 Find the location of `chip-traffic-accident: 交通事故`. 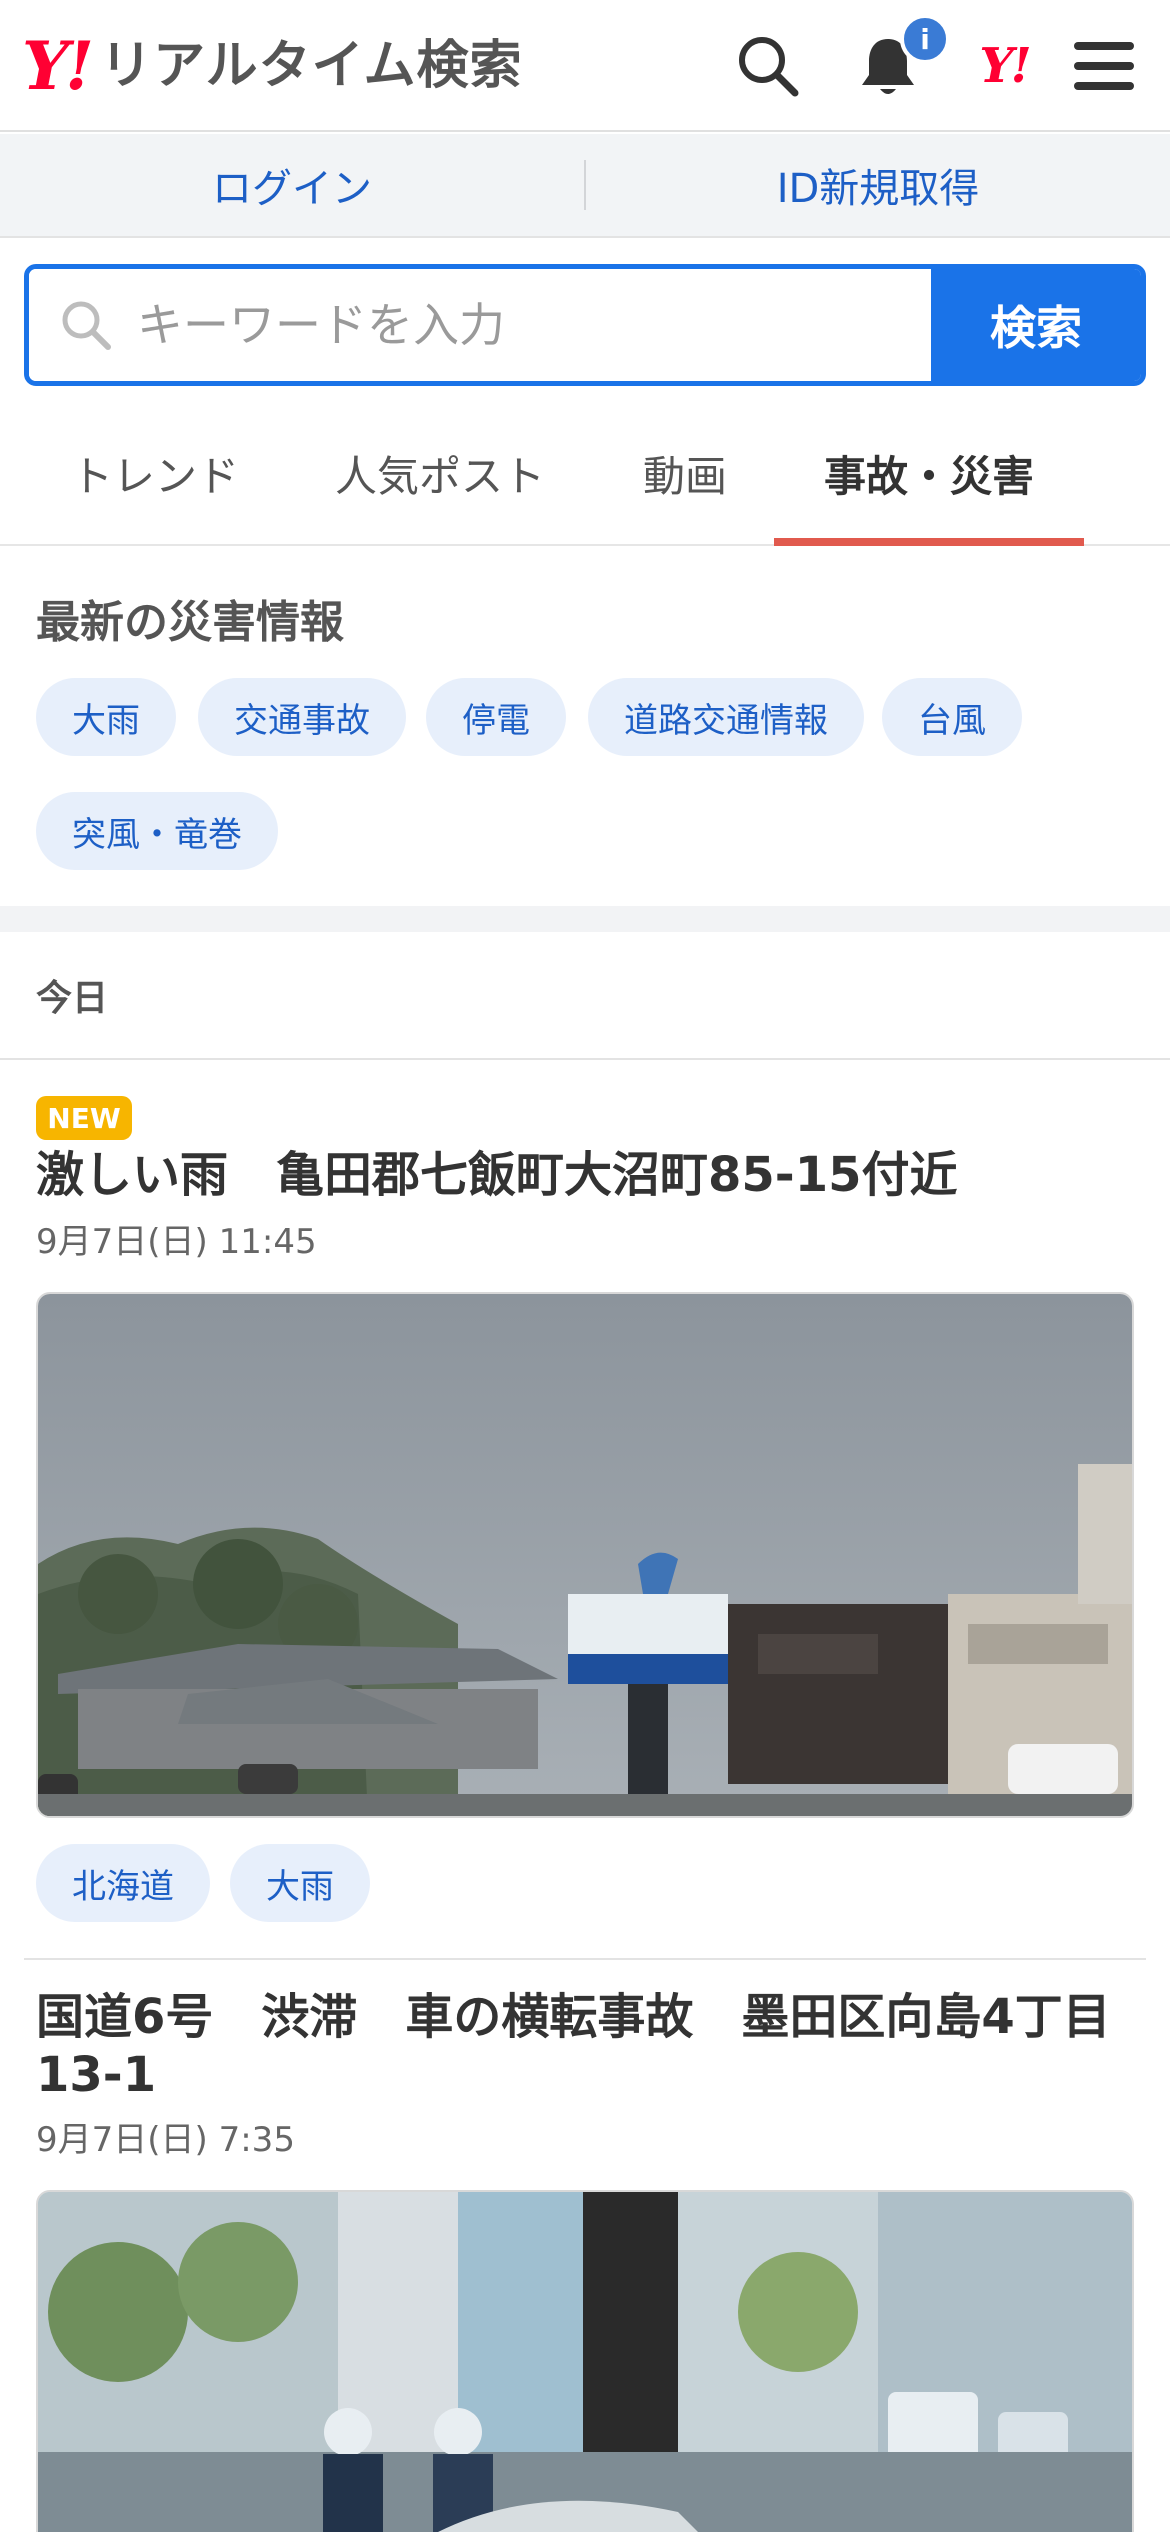

chip-traffic-accident: 交通事故 is located at coordinates (302, 717).